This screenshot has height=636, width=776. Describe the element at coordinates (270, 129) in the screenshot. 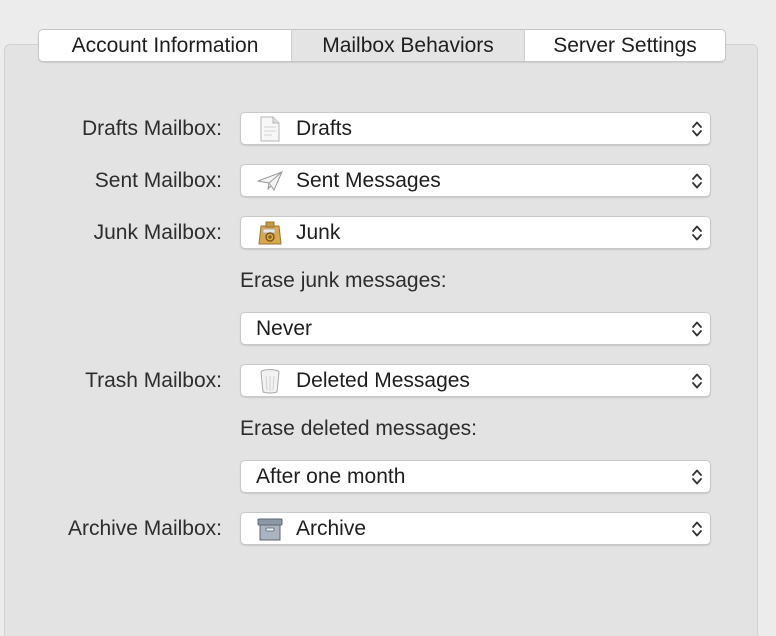

I see `drafts-page-icon` at that location.